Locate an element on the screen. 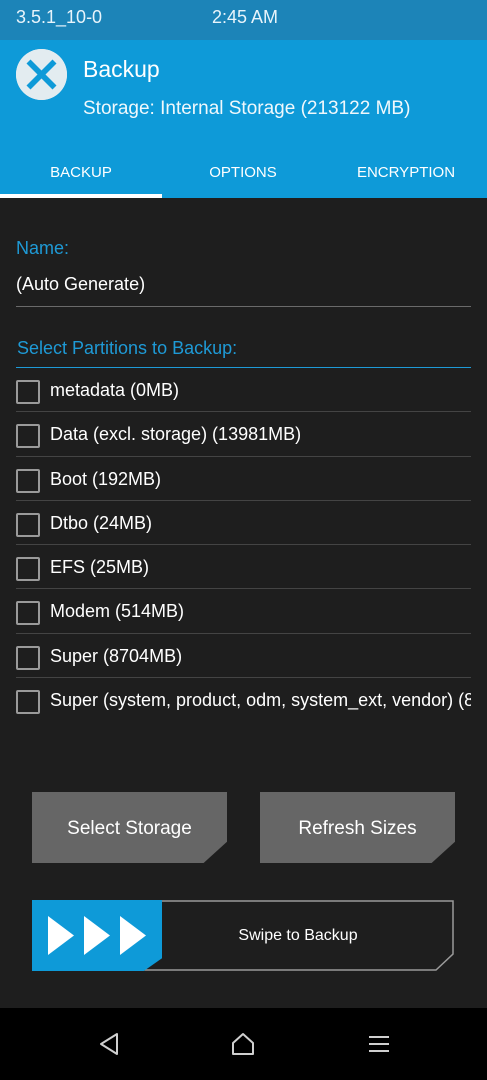 Image resolution: width=487 pixels, height=1080 pixels. twrp-logo-icon is located at coordinates (41, 74).